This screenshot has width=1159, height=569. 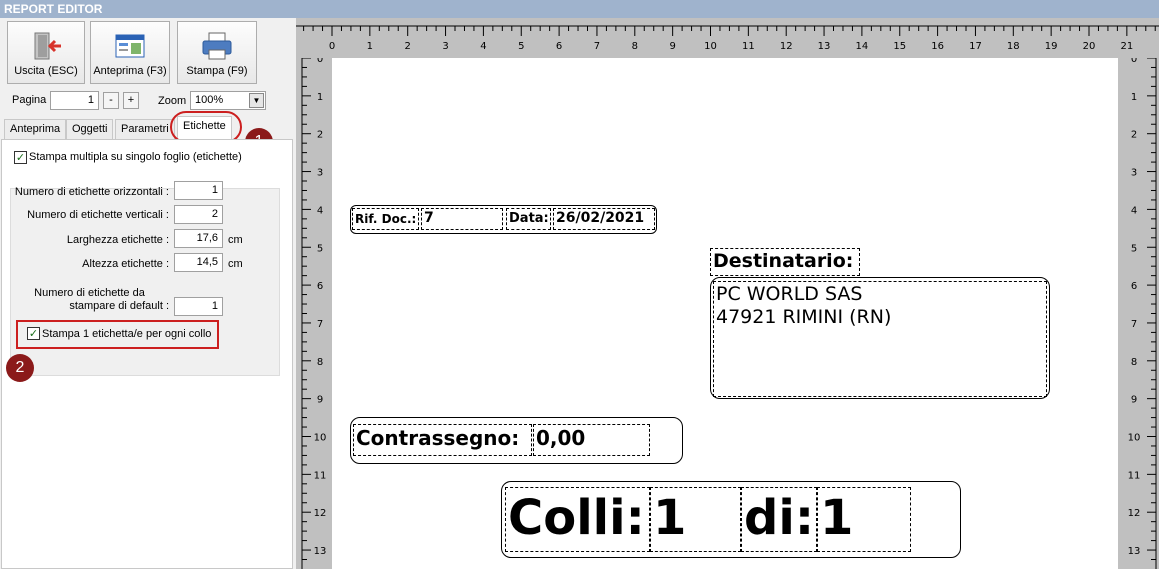 What do you see at coordinates (145, 129) in the screenshot?
I see `tab-parametri: Parametri` at bounding box center [145, 129].